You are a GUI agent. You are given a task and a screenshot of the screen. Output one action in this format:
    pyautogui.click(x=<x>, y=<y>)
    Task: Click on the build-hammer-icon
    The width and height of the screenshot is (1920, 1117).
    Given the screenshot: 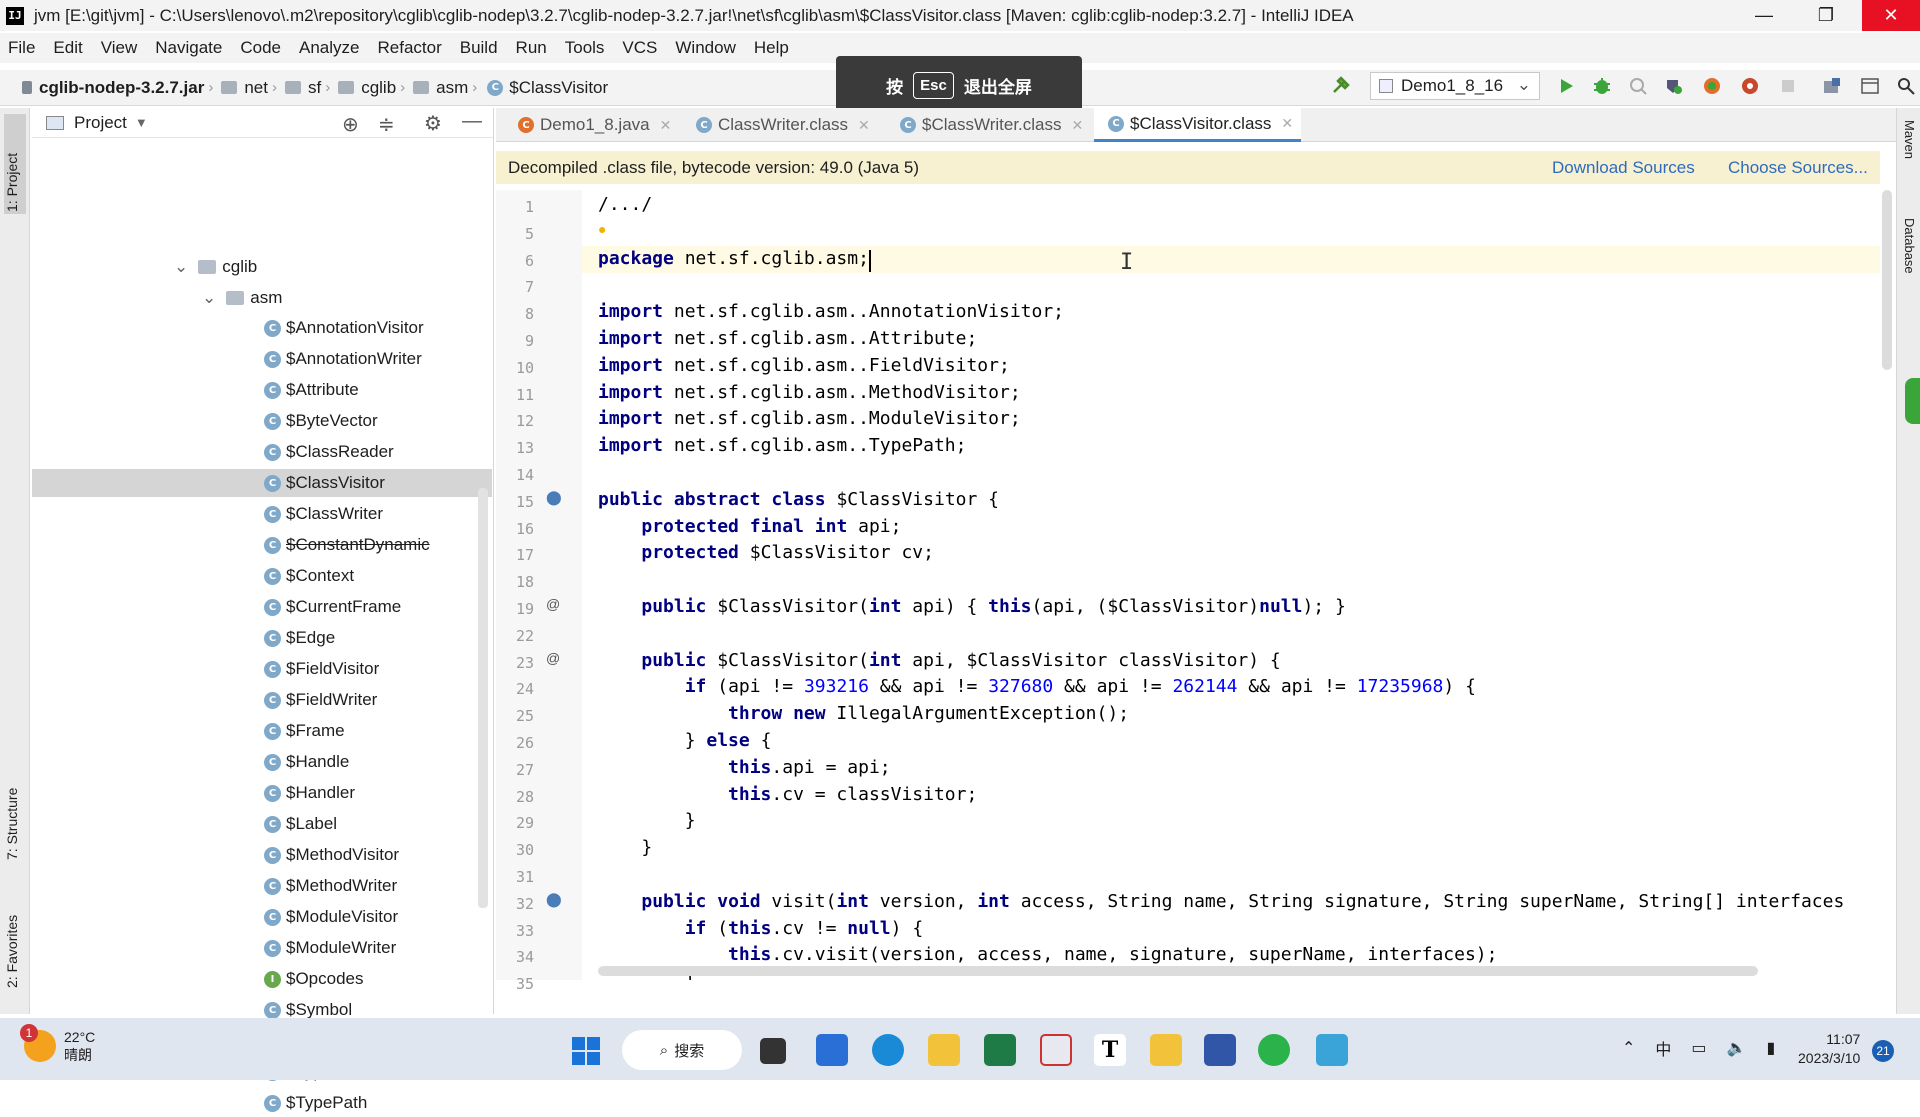 What is the action you would take?
    pyautogui.click(x=1341, y=85)
    